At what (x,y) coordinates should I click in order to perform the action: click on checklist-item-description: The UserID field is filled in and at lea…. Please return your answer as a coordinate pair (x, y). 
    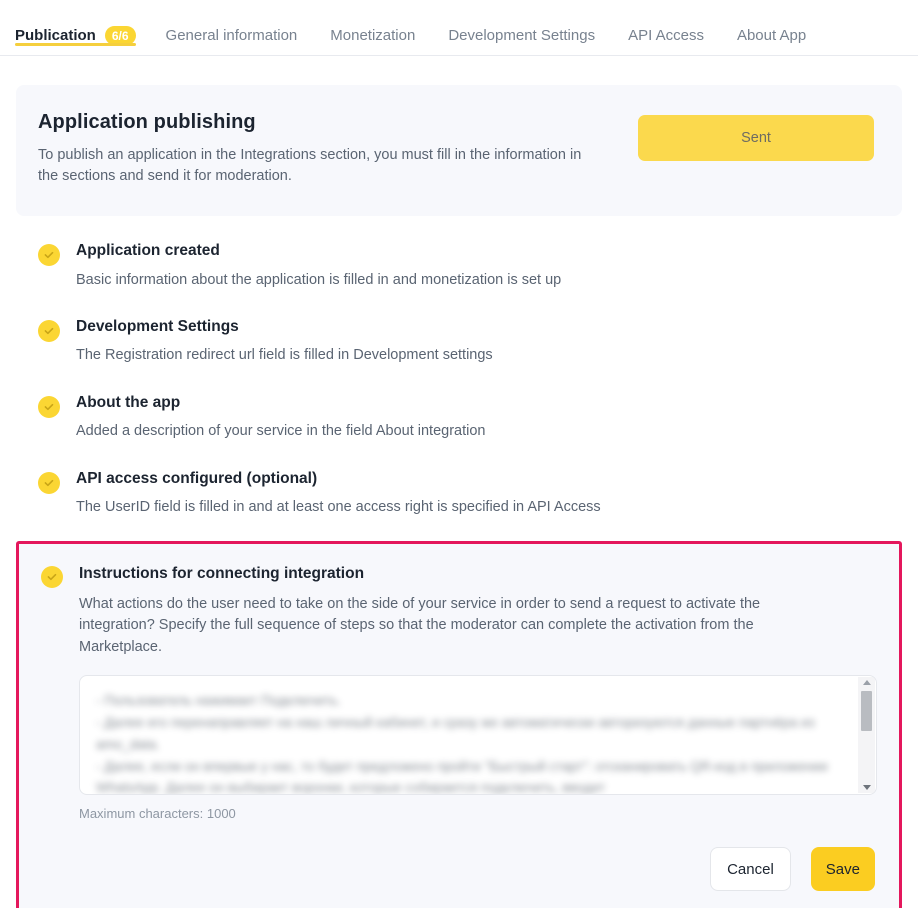
    Looking at the image, I should click on (338, 507).